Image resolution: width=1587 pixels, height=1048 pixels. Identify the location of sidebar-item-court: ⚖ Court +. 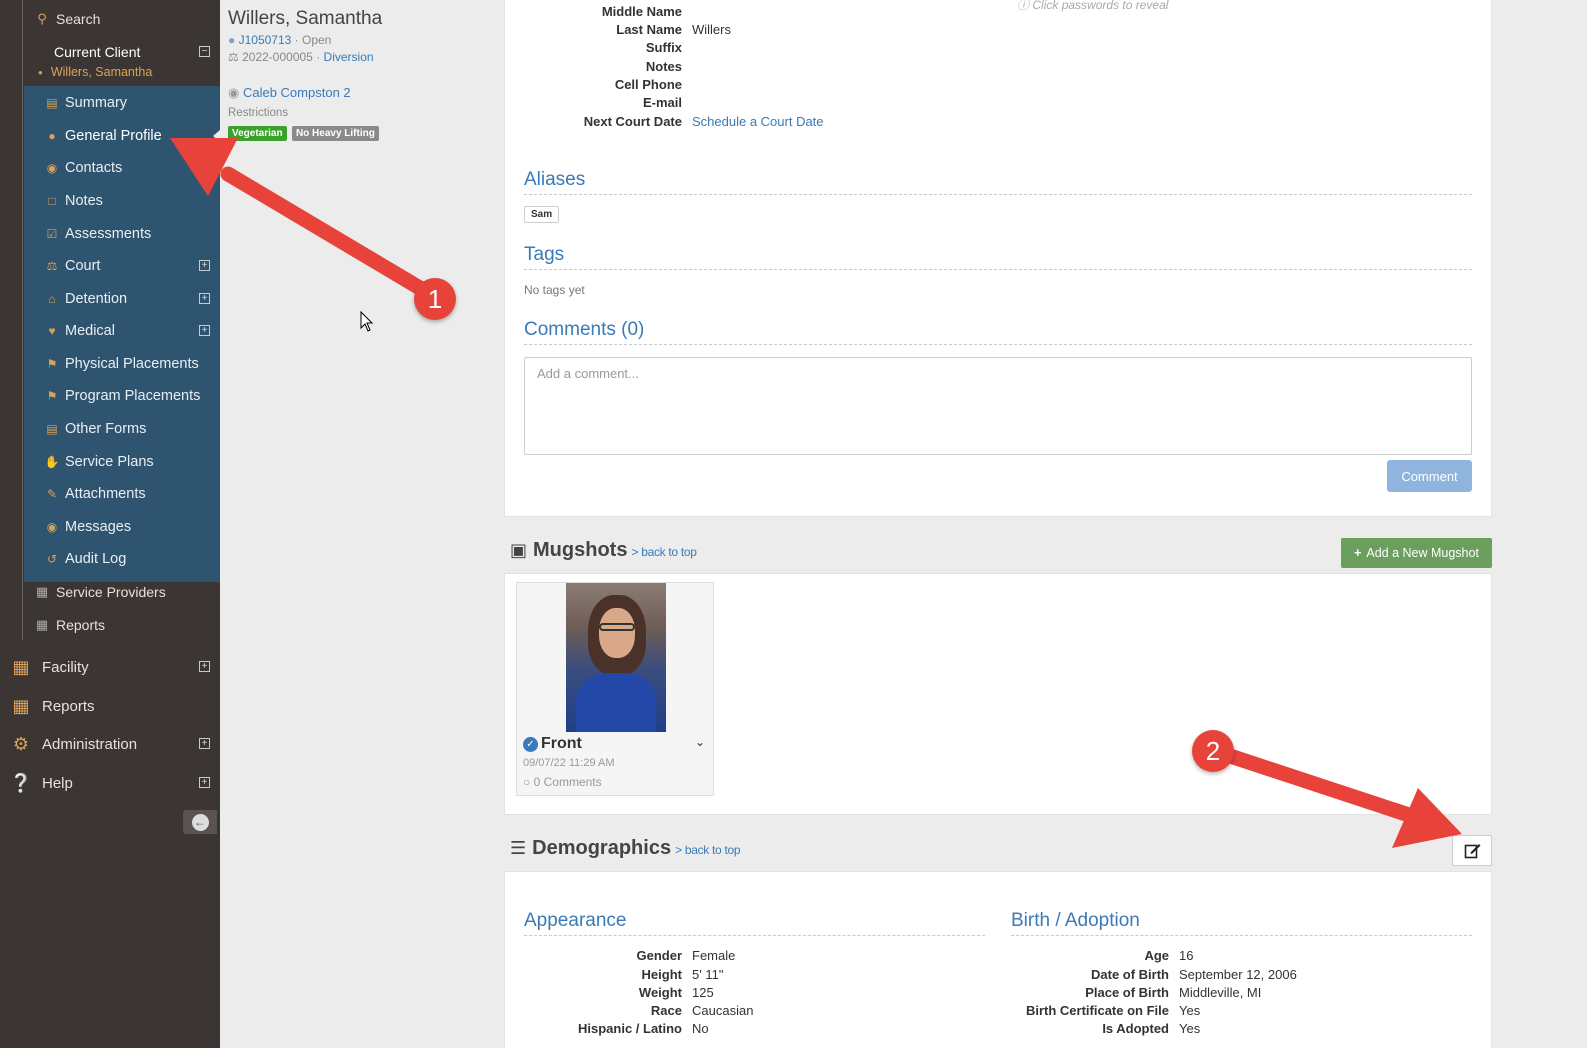
(132, 266).